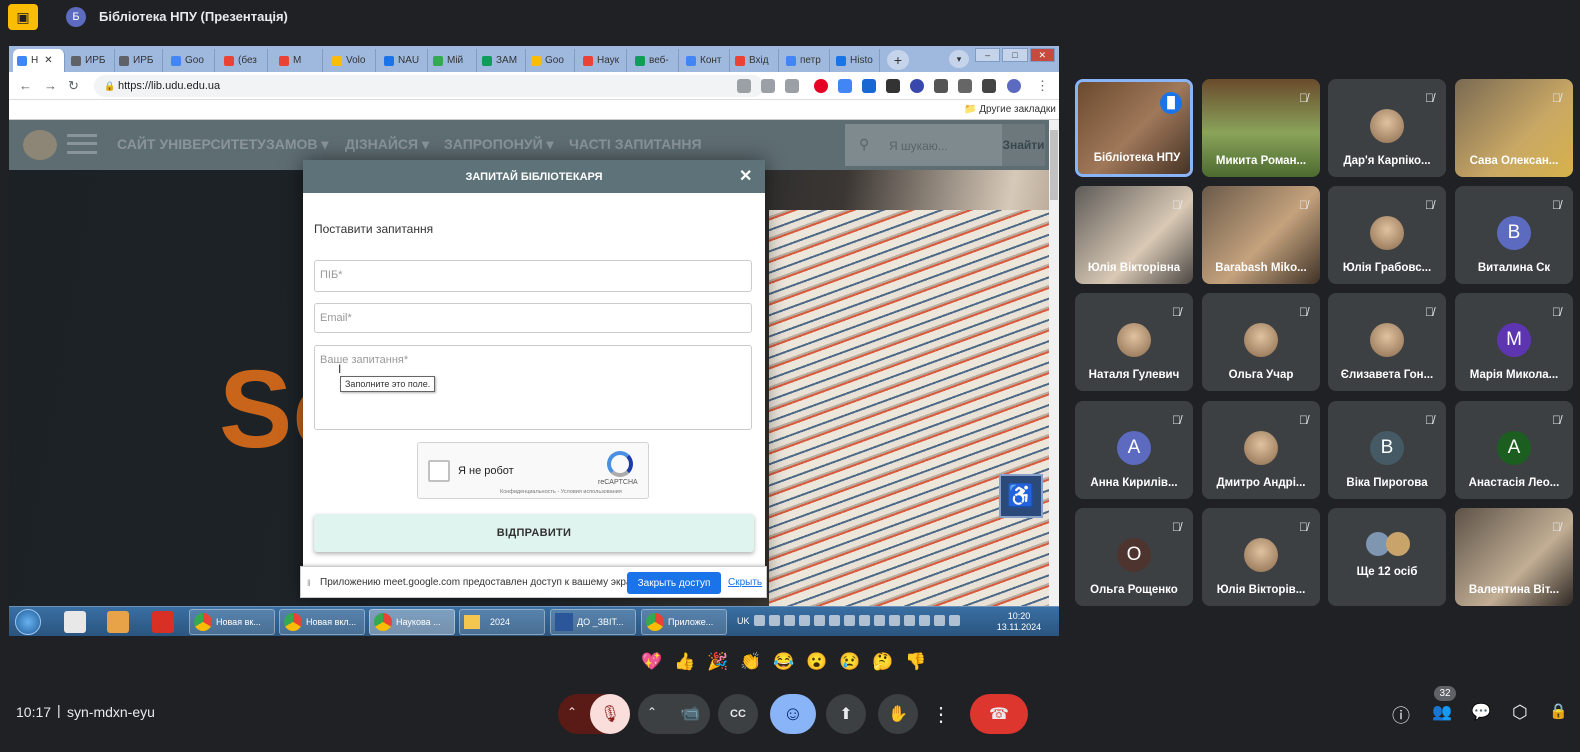 The width and height of the screenshot is (1580, 752). I want to click on nav-learn: ДІЗНАЙСЯ ▾, so click(387, 144).